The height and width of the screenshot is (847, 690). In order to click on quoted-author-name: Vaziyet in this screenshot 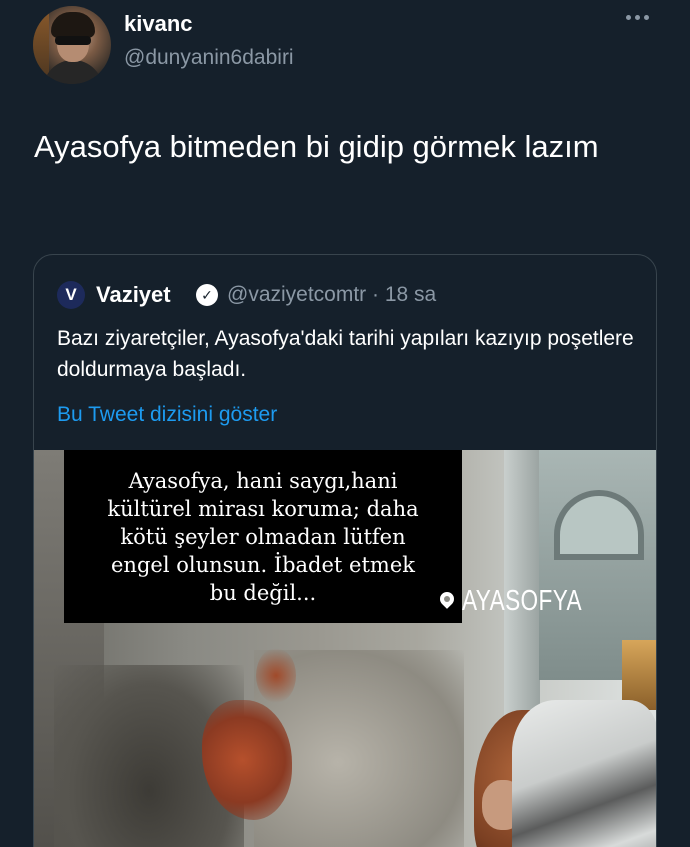, I will do `click(133, 295)`.